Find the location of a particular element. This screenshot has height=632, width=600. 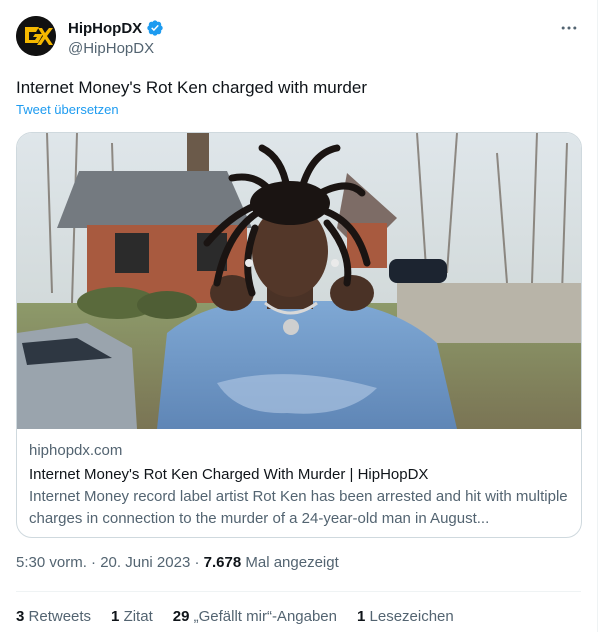

views-count: 7.678 is located at coordinates (222, 562).